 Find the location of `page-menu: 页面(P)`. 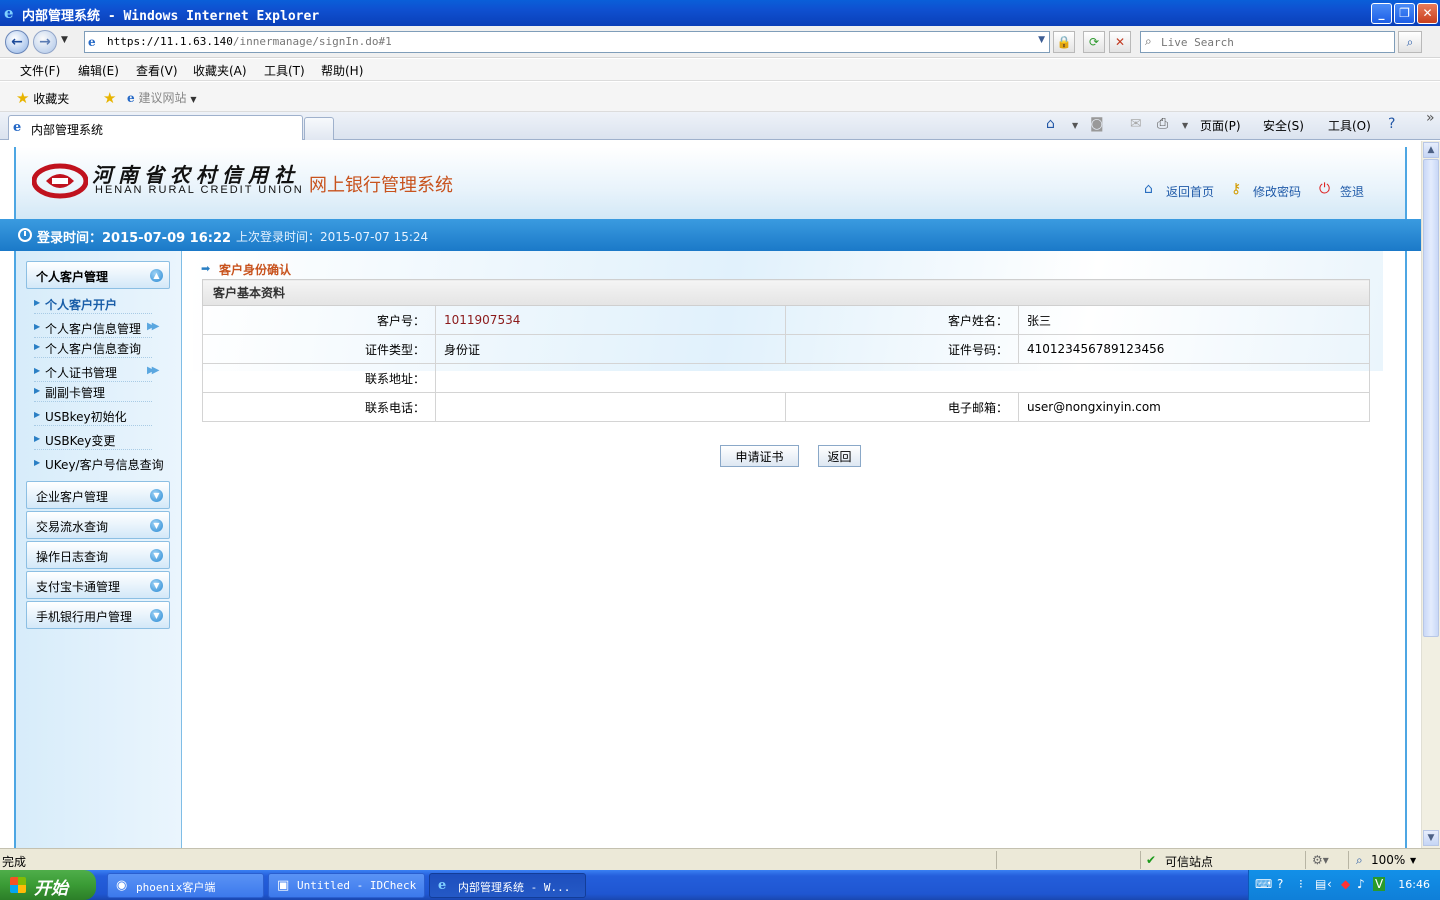

page-menu: 页面(P) is located at coordinates (1220, 125).